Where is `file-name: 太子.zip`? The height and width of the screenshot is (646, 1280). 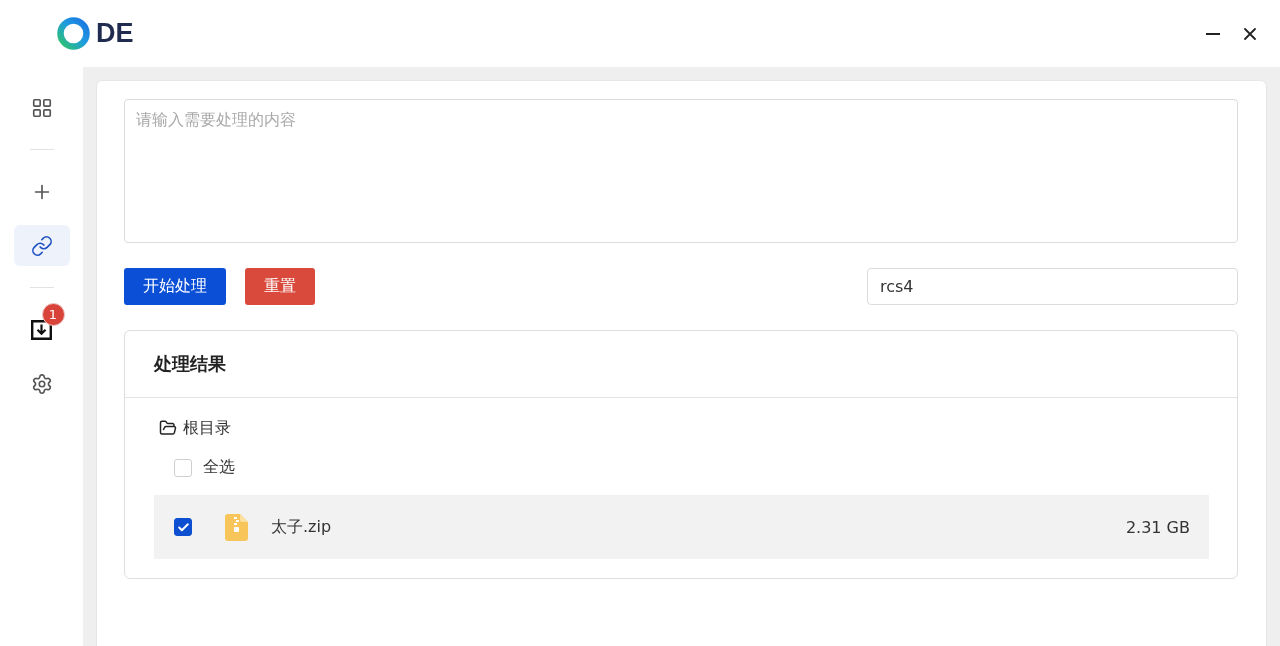 file-name: 太子.zip is located at coordinates (301, 527).